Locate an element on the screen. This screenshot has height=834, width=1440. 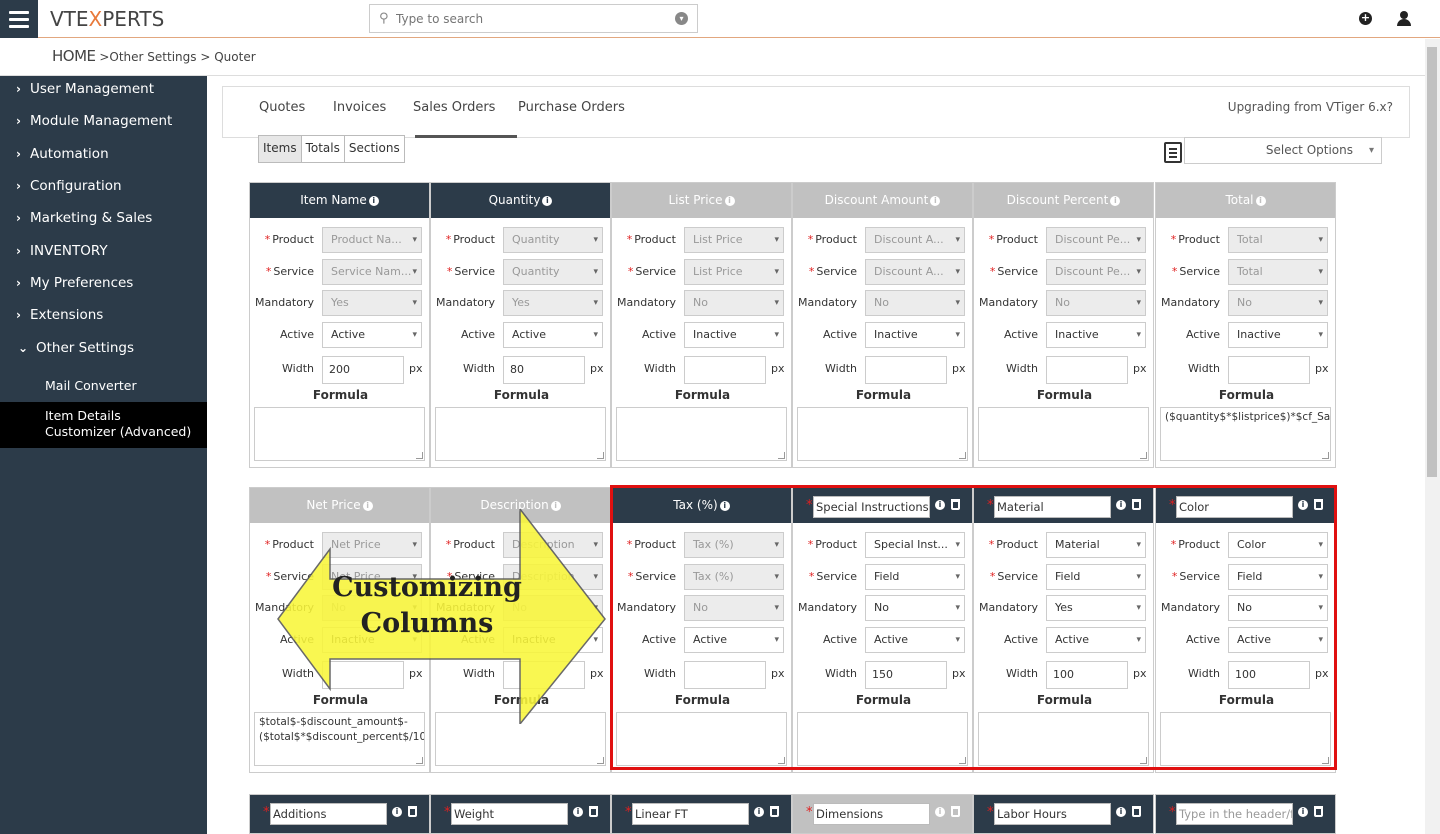
column-header-input: Dimensions is located at coordinates (871, 814).